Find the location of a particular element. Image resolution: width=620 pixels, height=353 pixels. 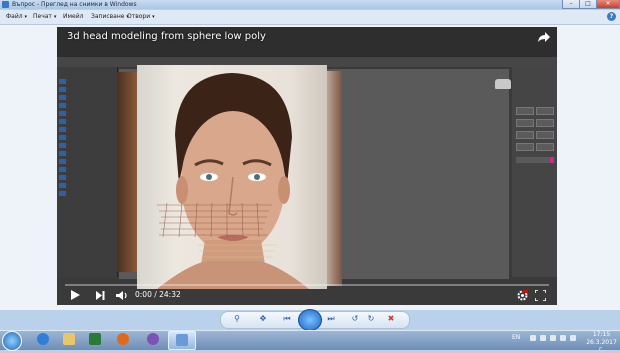

slideshow-icon is located at coordinates (310, 320).